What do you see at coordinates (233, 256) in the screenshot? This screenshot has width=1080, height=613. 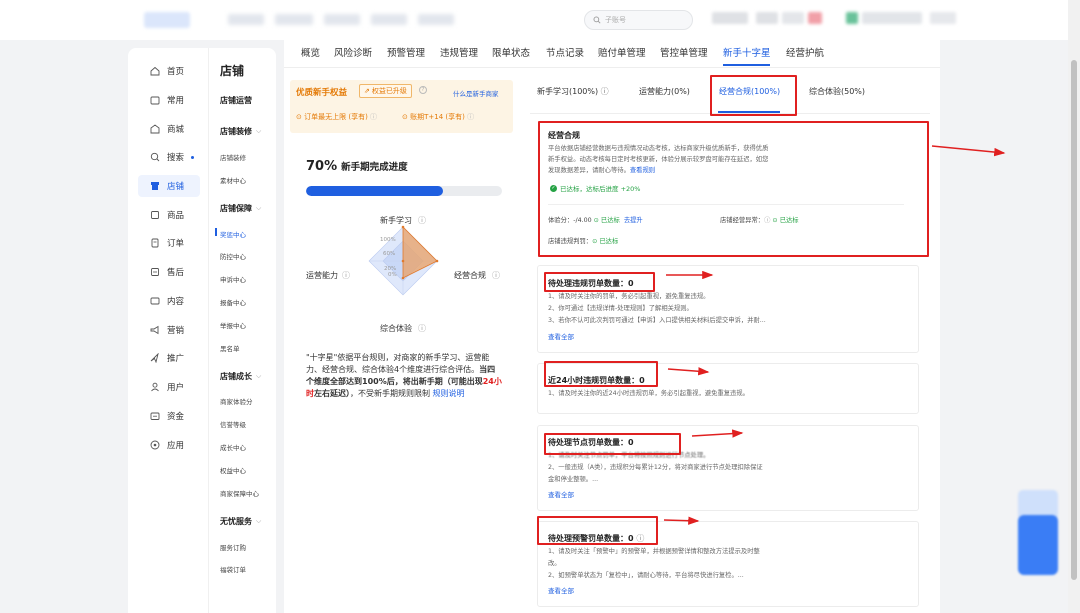 I see `nav-item-risk-control: 防控中心` at bounding box center [233, 256].